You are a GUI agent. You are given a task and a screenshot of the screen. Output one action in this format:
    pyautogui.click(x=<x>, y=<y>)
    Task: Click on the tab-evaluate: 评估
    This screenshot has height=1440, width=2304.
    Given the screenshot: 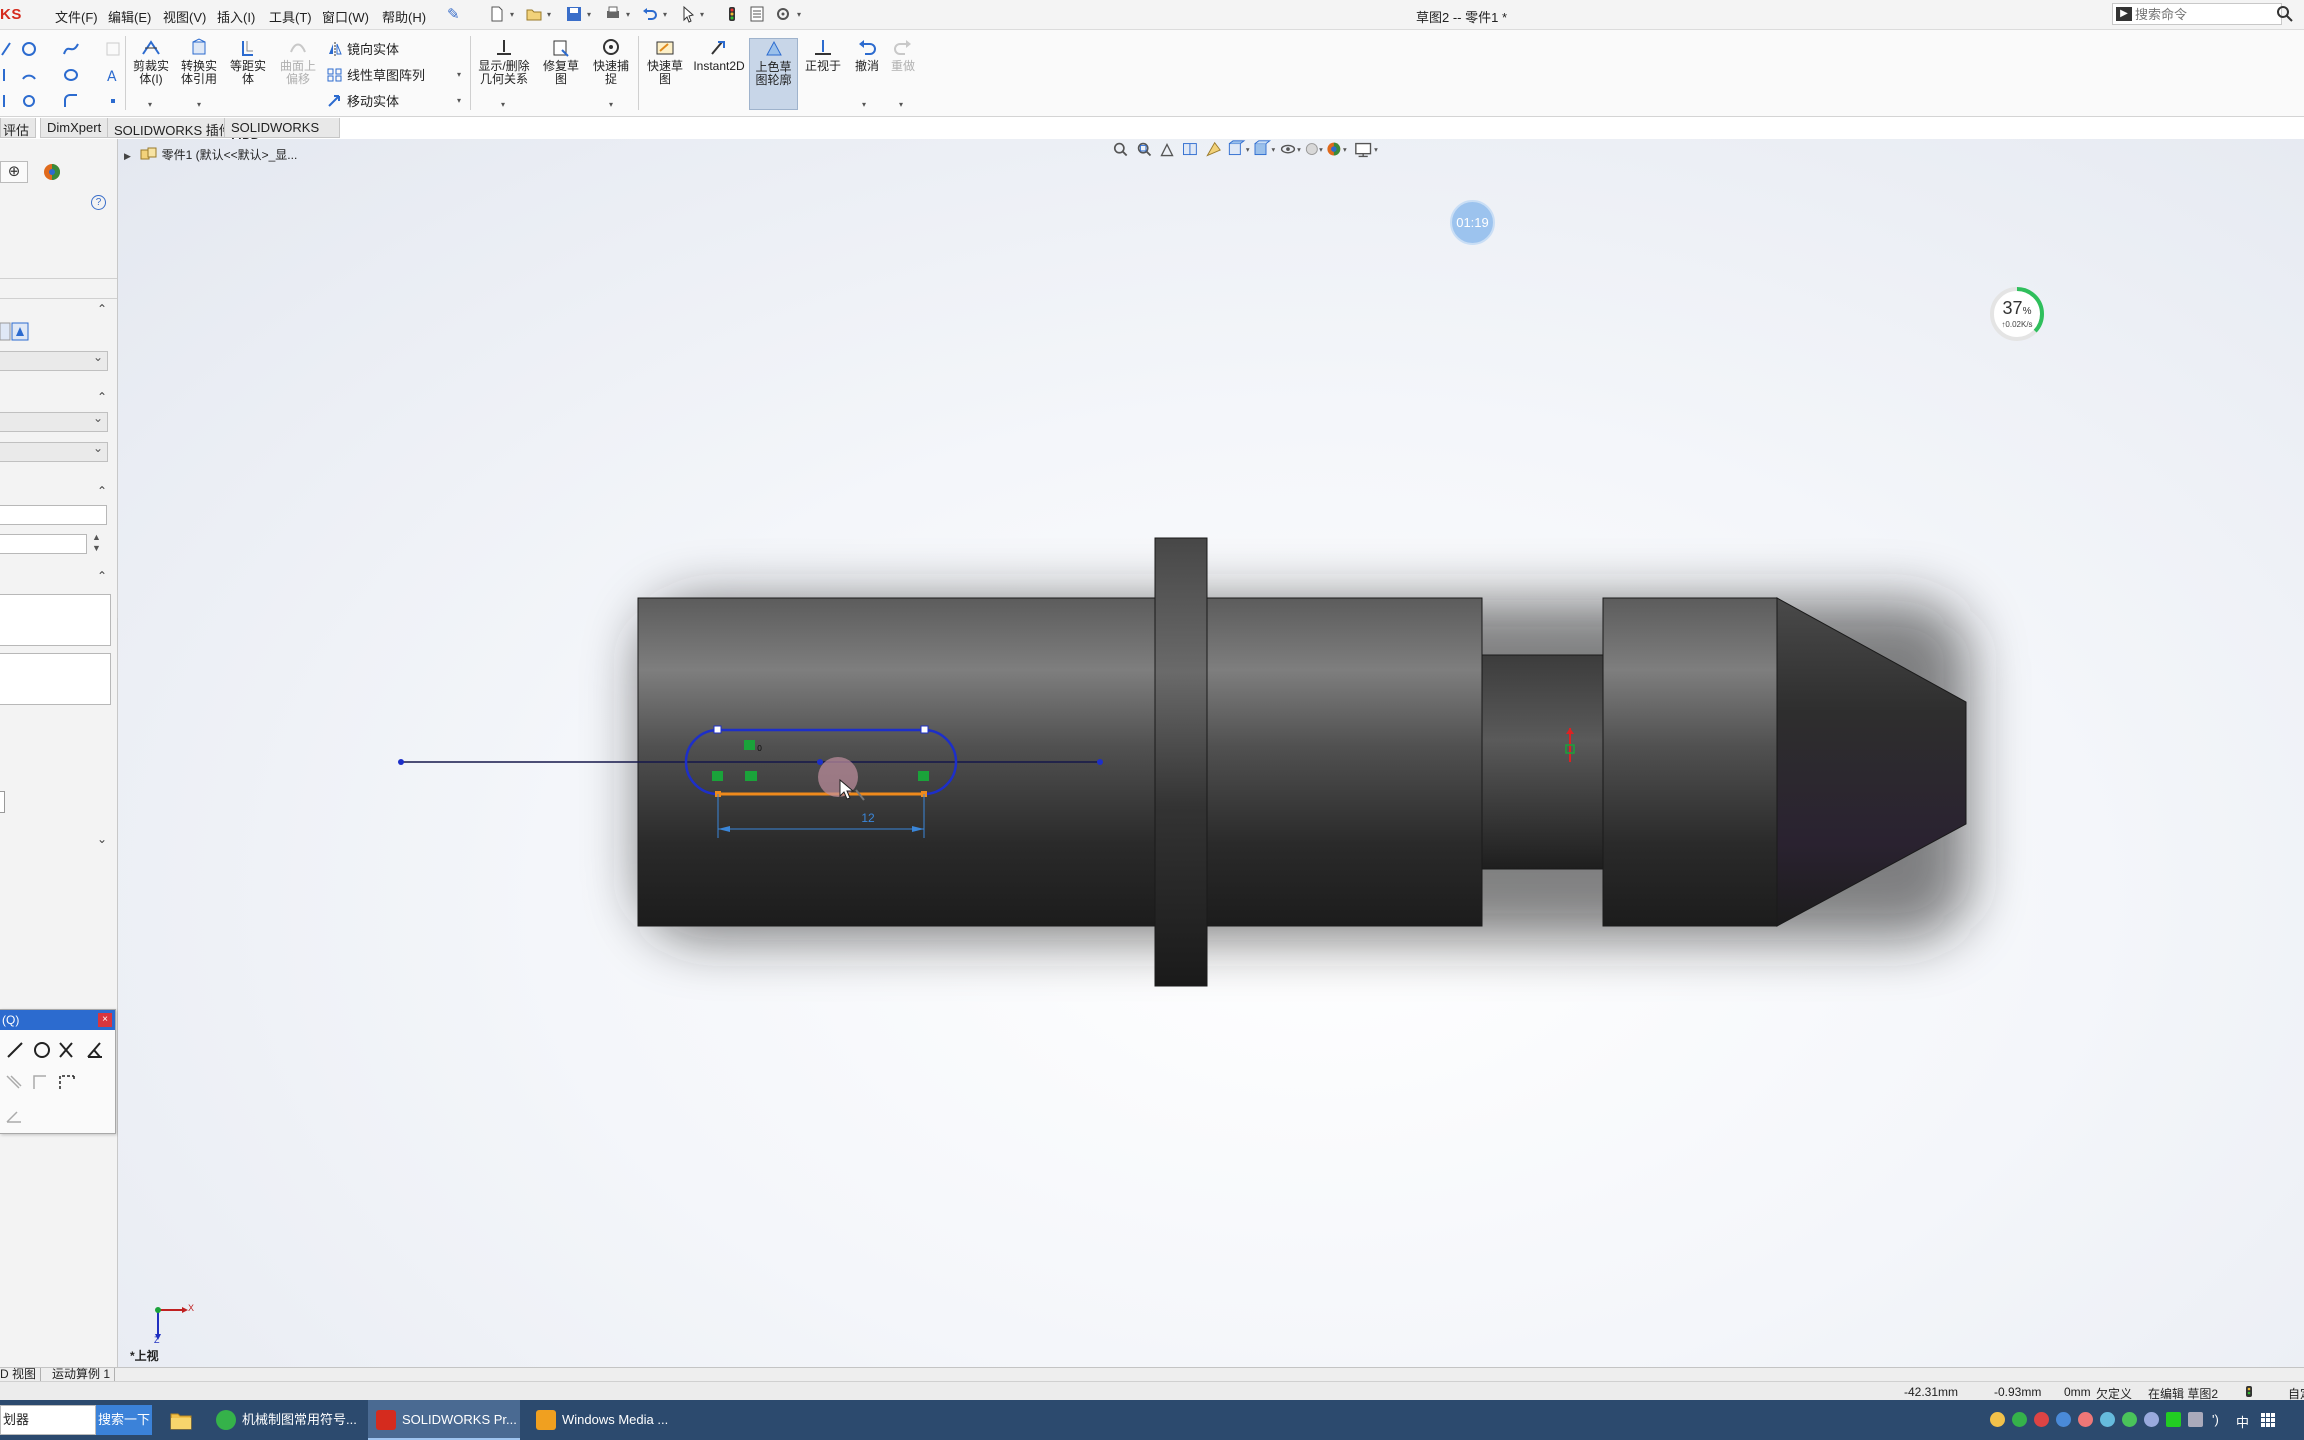 What is the action you would take?
    pyautogui.click(x=18, y=128)
    